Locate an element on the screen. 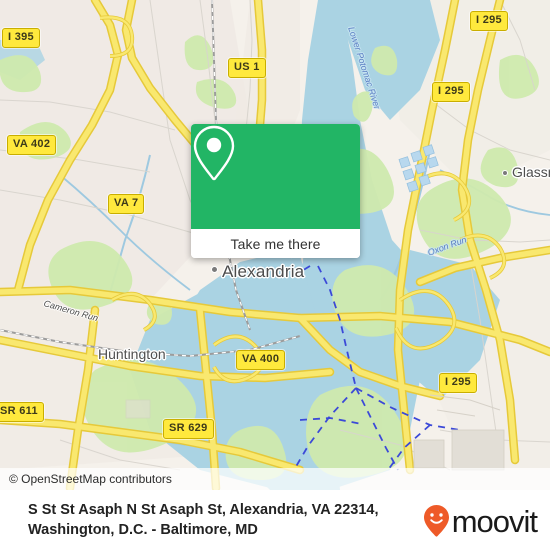  moovit-wordmark: moovit is located at coordinates (494, 521).